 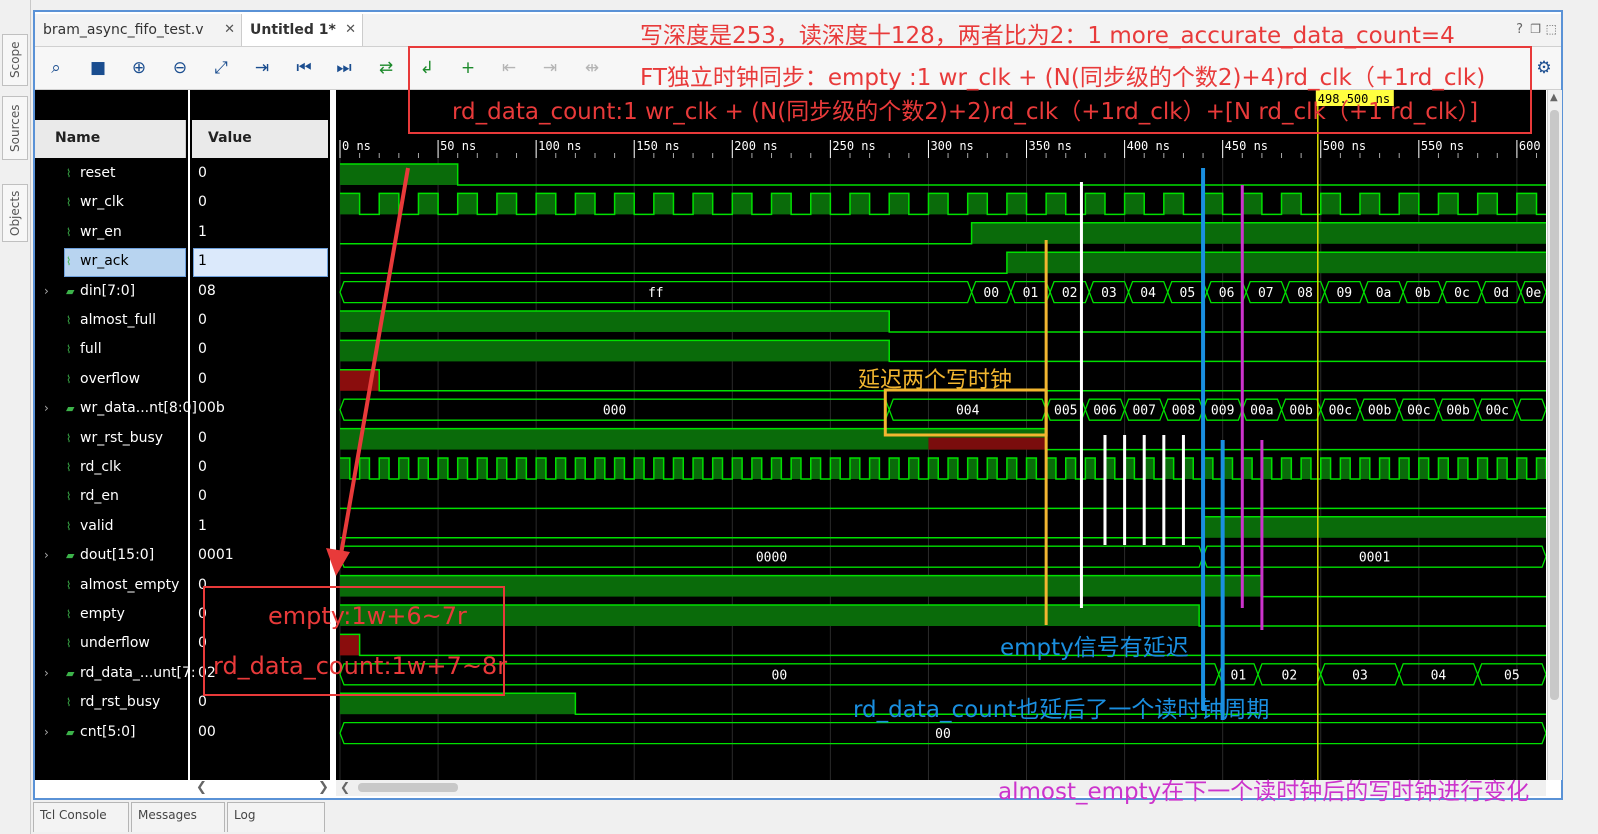 What do you see at coordinates (304, 68) in the screenshot?
I see `go-to-start-icon: ⏮` at bounding box center [304, 68].